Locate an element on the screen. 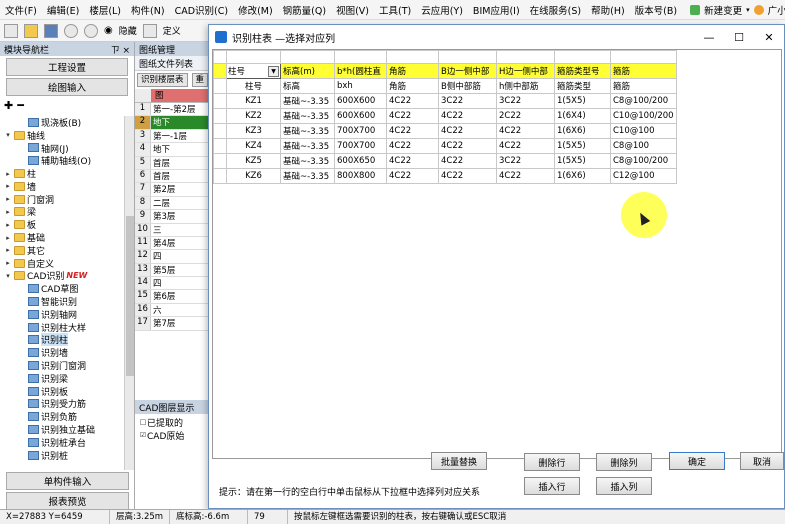 This screenshot has width=785, height=524. menu-component: 构件(N) is located at coordinates (148, 10).